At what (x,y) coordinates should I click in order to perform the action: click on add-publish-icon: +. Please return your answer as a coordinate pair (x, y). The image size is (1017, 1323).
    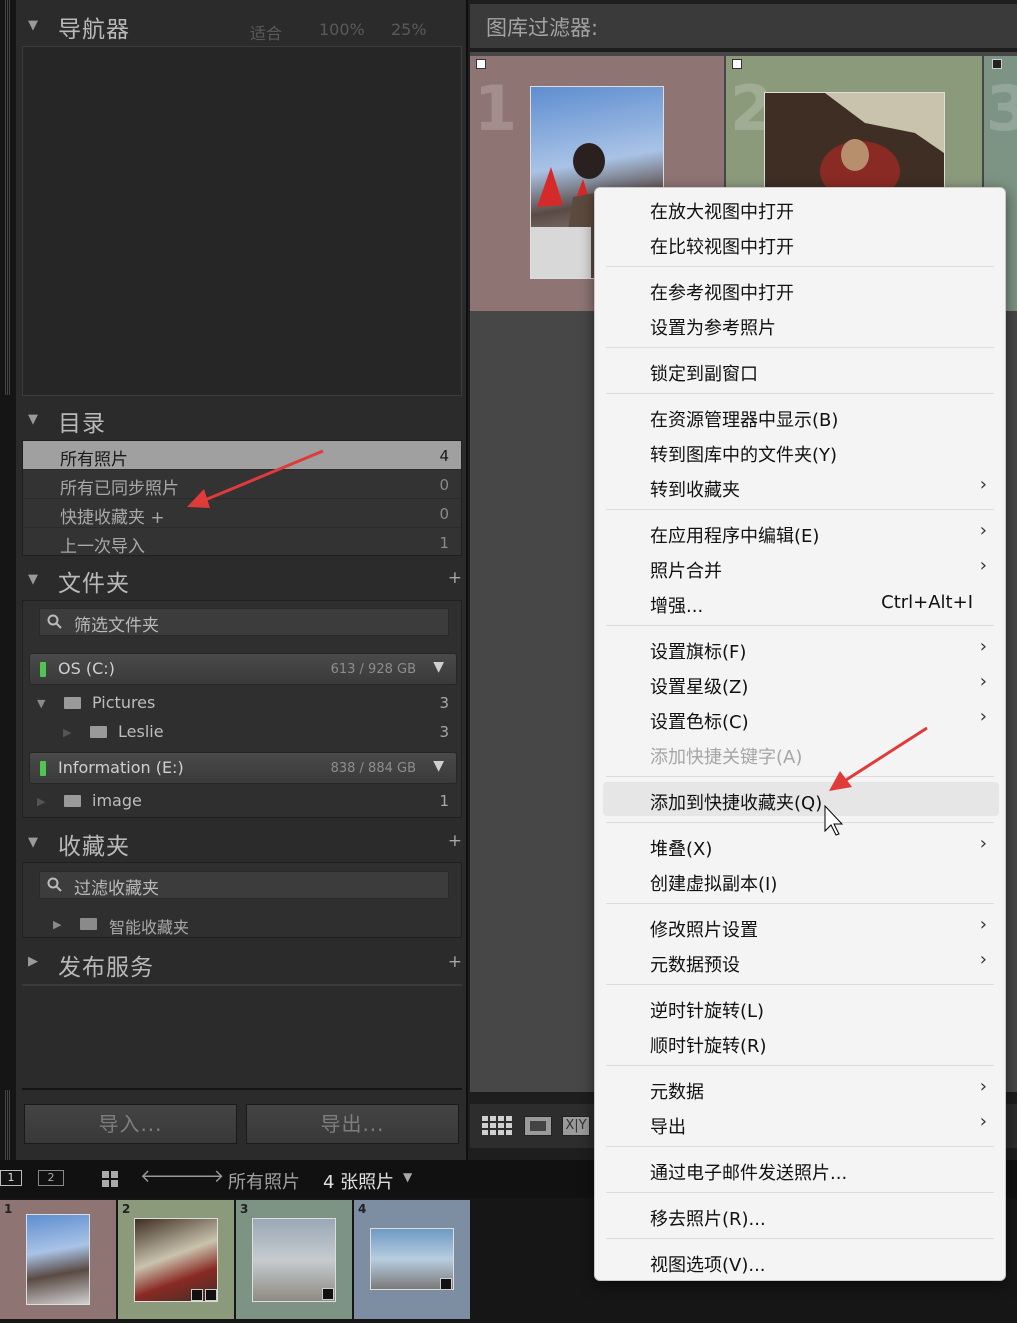
    Looking at the image, I should click on (455, 962).